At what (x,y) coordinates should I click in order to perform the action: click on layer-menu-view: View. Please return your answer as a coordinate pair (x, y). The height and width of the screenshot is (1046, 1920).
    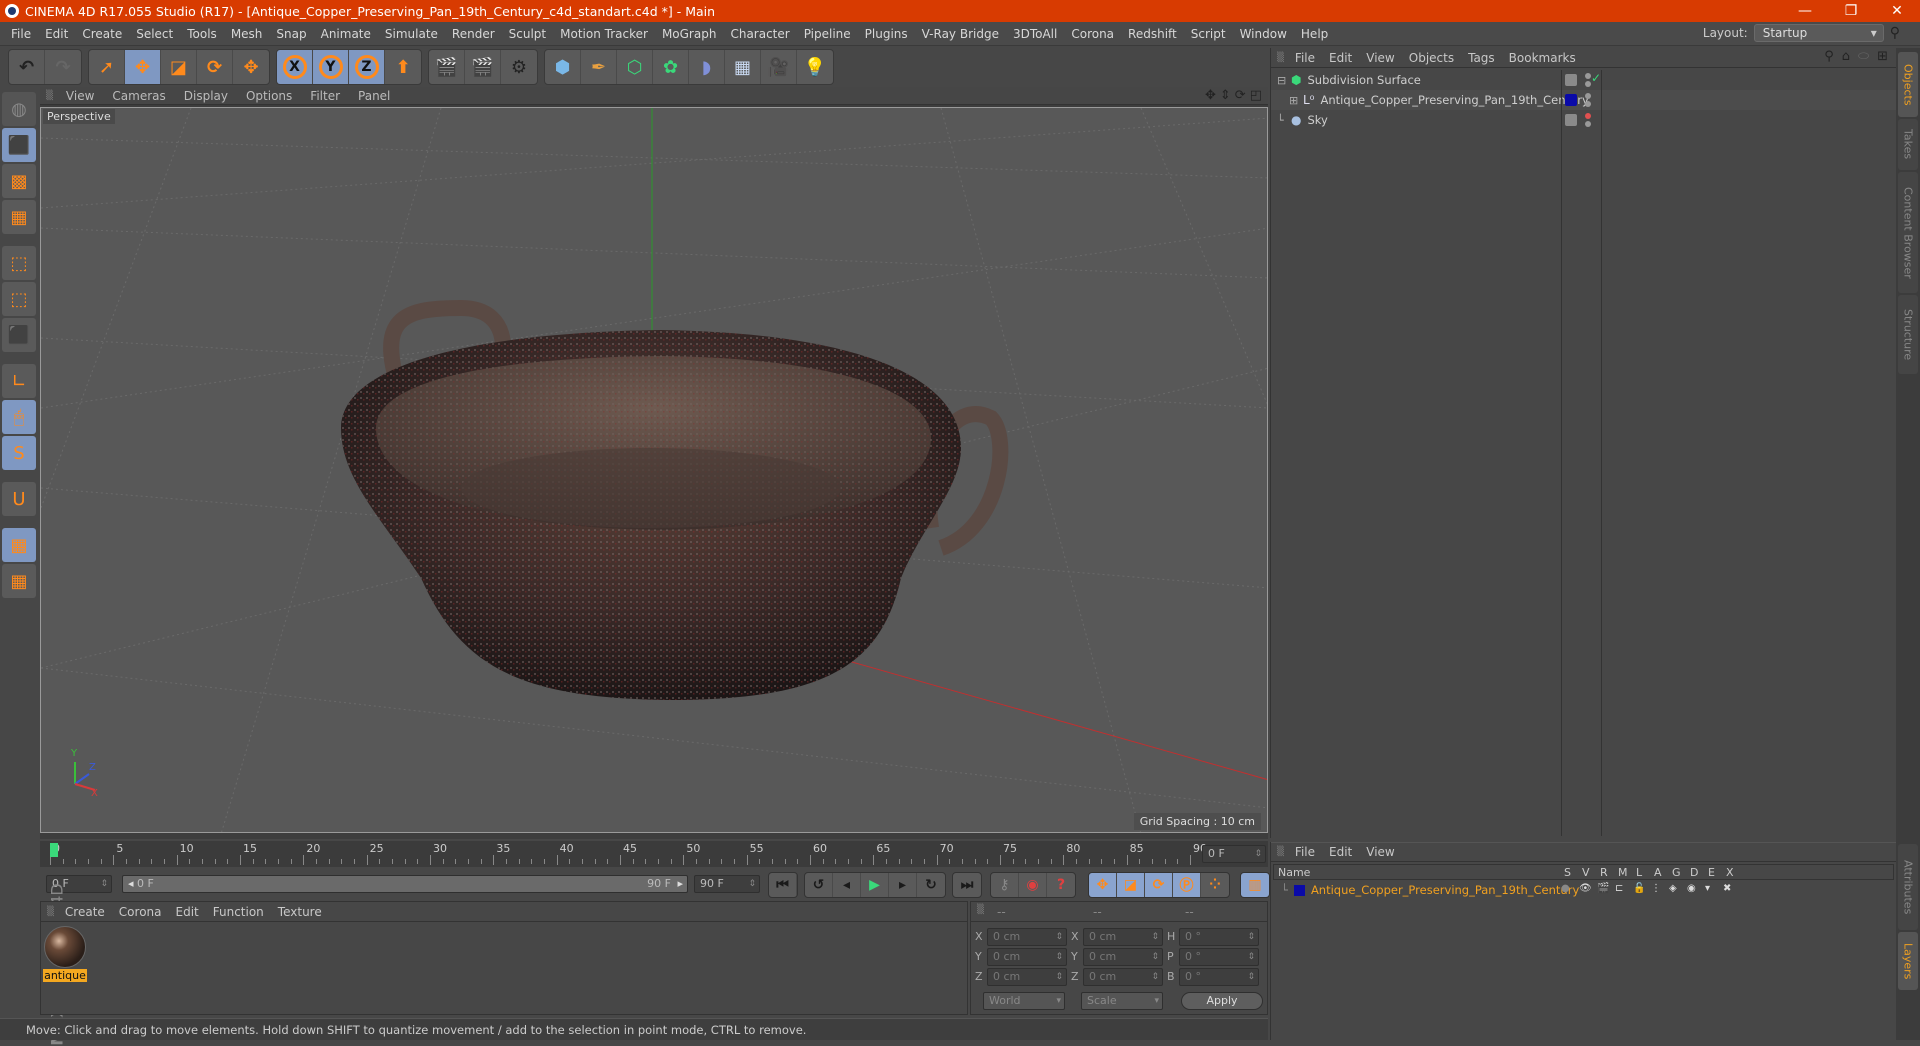
    Looking at the image, I should click on (1380, 852).